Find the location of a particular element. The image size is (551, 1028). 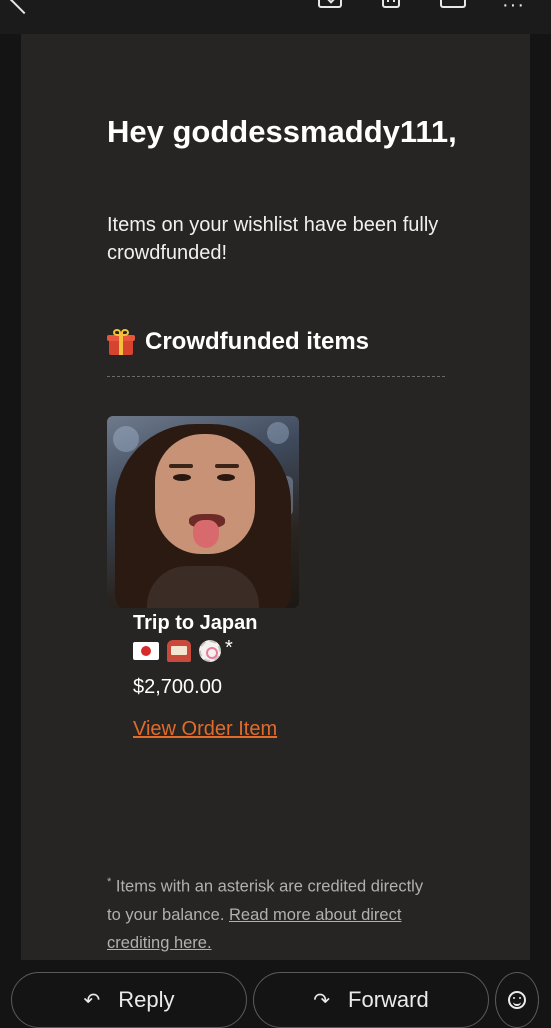

item-price: $2,700.00 is located at coordinates (177, 687).